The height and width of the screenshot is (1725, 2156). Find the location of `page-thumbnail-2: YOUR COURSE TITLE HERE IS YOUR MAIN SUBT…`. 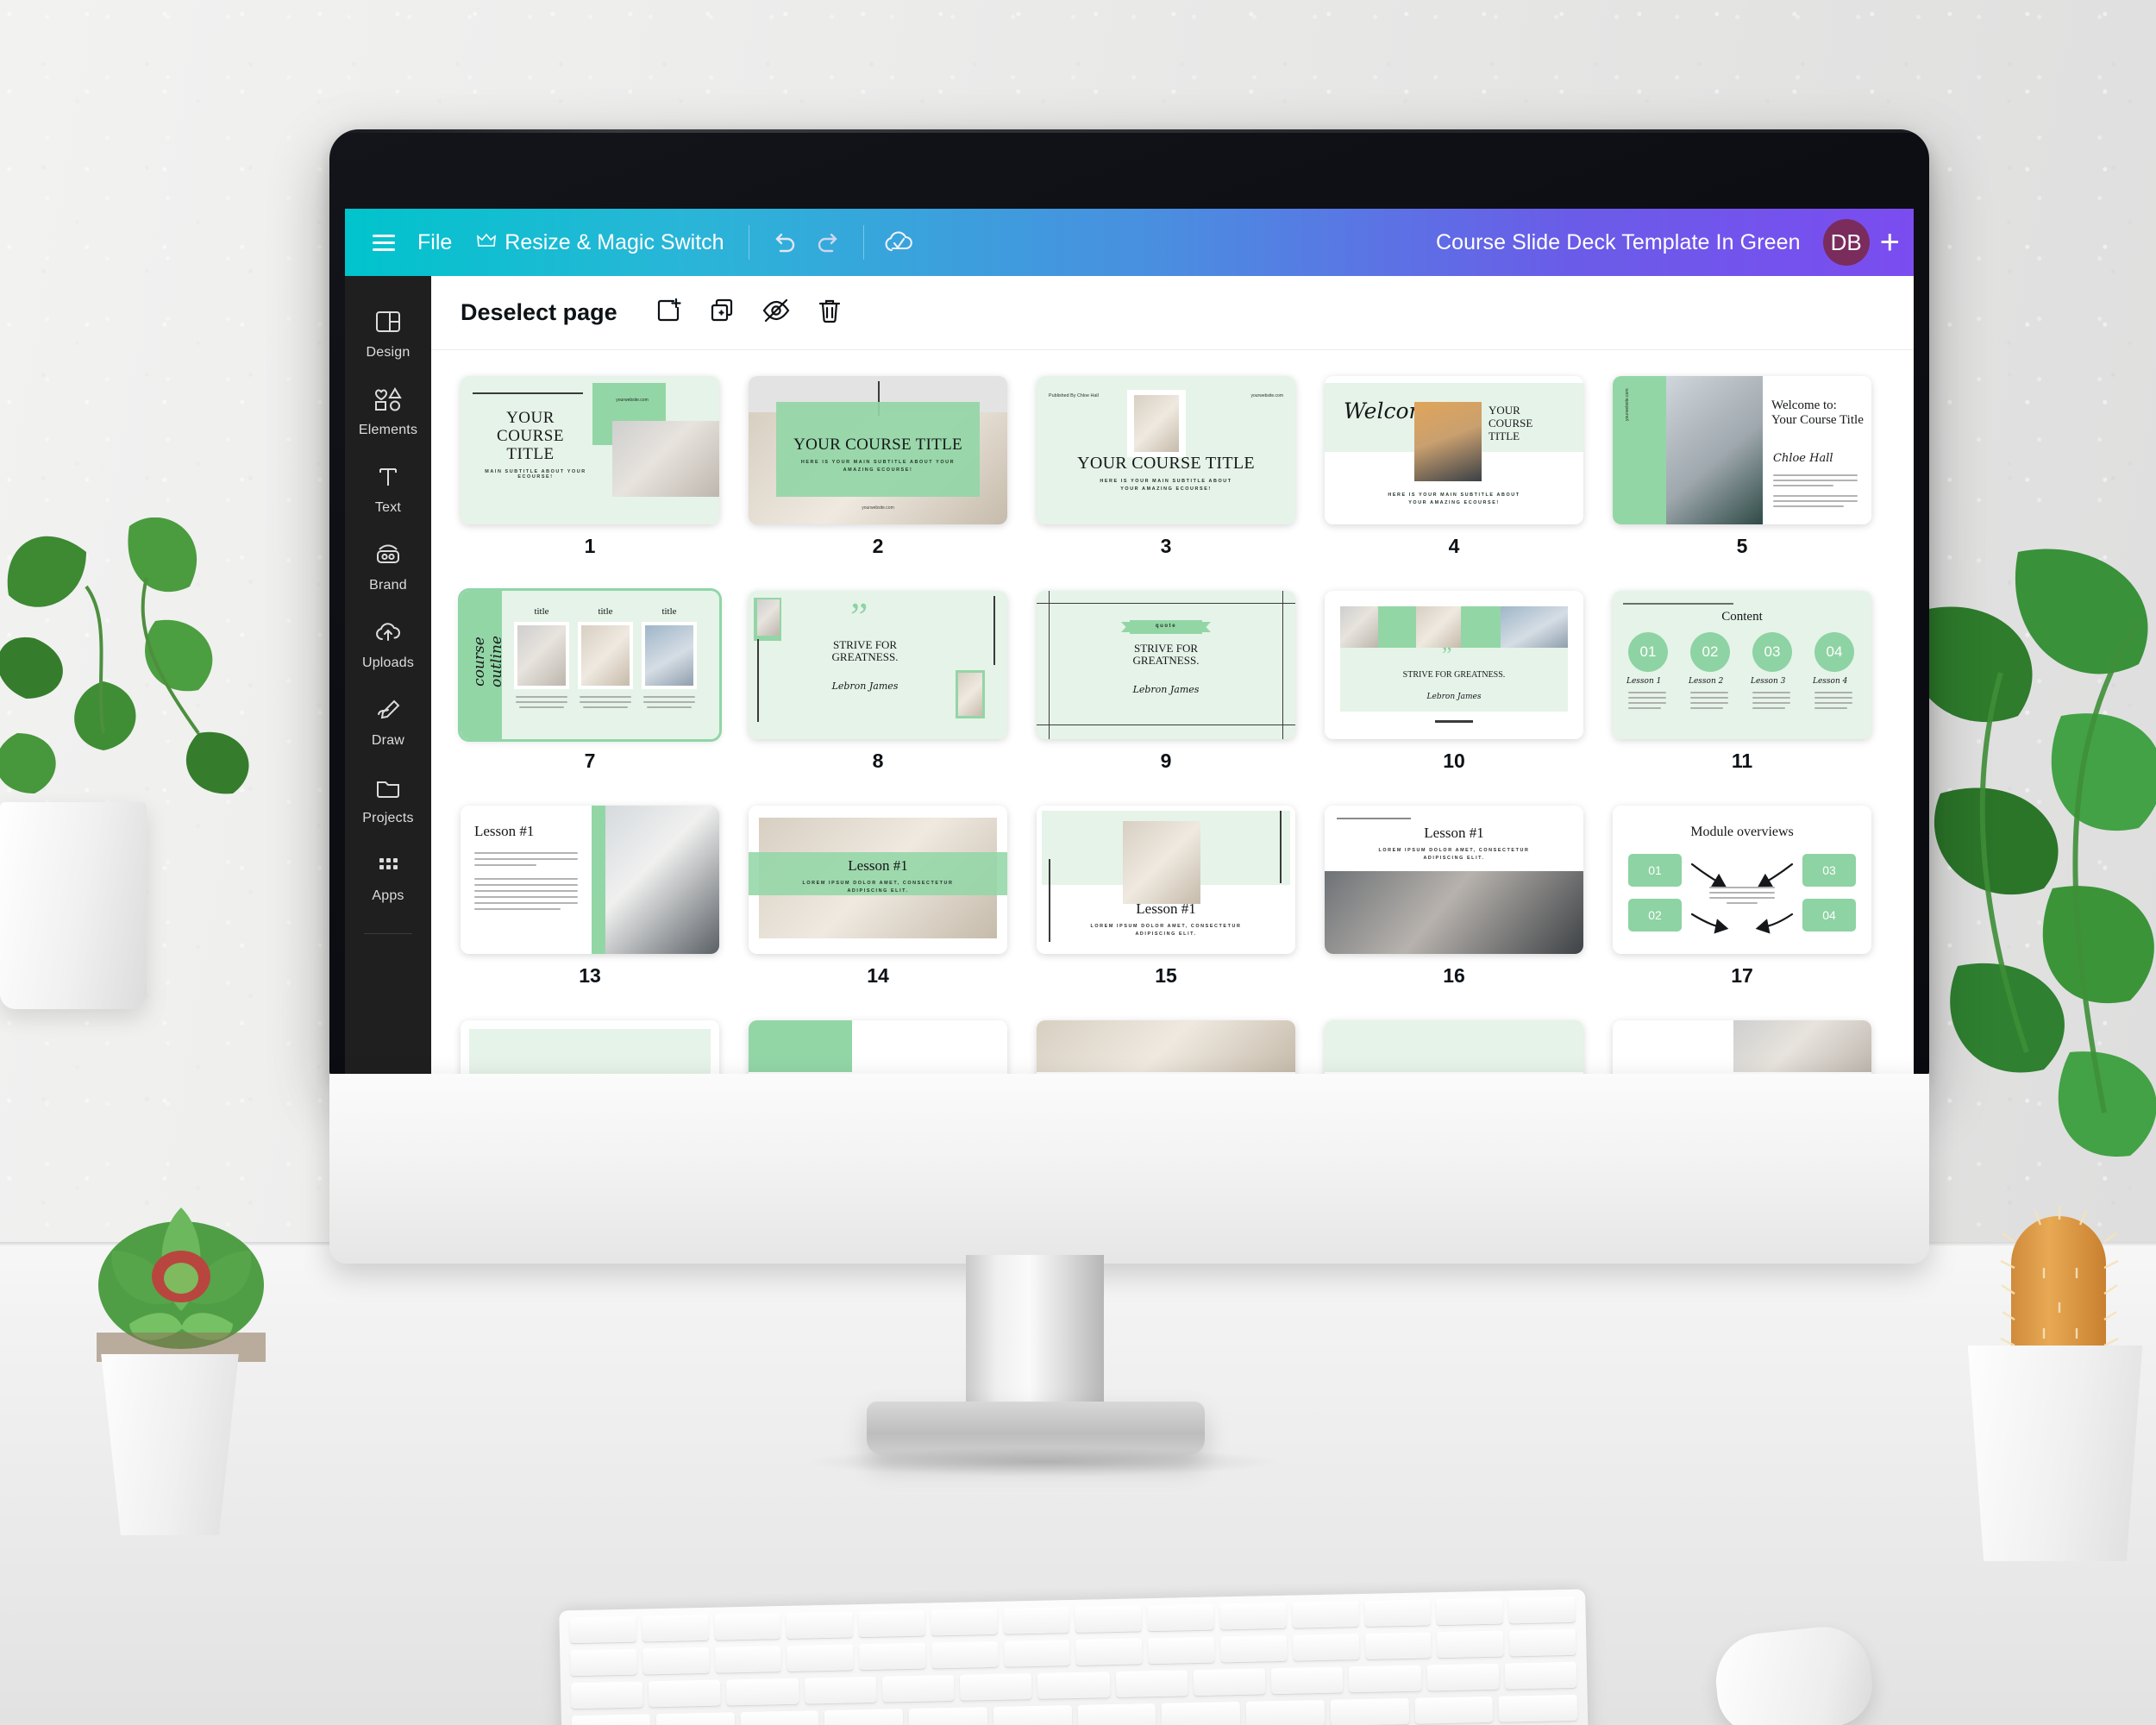

page-thumbnail-2: YOUR COURSE TITLE HERE IS YOUR MAIN SUBT… is located at coordinates (878, 450).